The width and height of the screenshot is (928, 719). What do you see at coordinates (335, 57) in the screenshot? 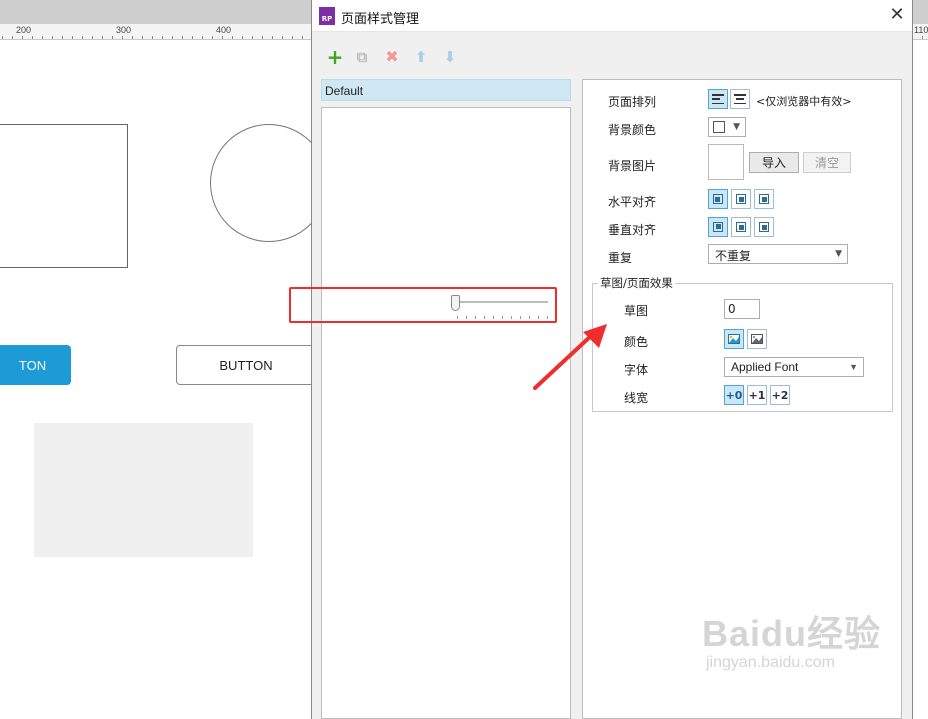
I see `add-icon: +` at bounding box center [335, 57].